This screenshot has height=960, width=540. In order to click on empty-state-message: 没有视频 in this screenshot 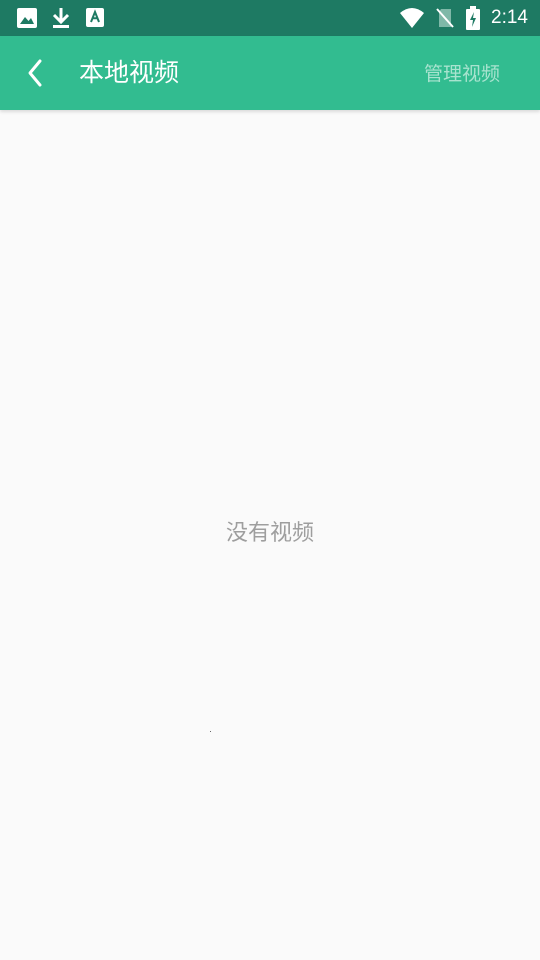, I will do `click(269, 533)`.